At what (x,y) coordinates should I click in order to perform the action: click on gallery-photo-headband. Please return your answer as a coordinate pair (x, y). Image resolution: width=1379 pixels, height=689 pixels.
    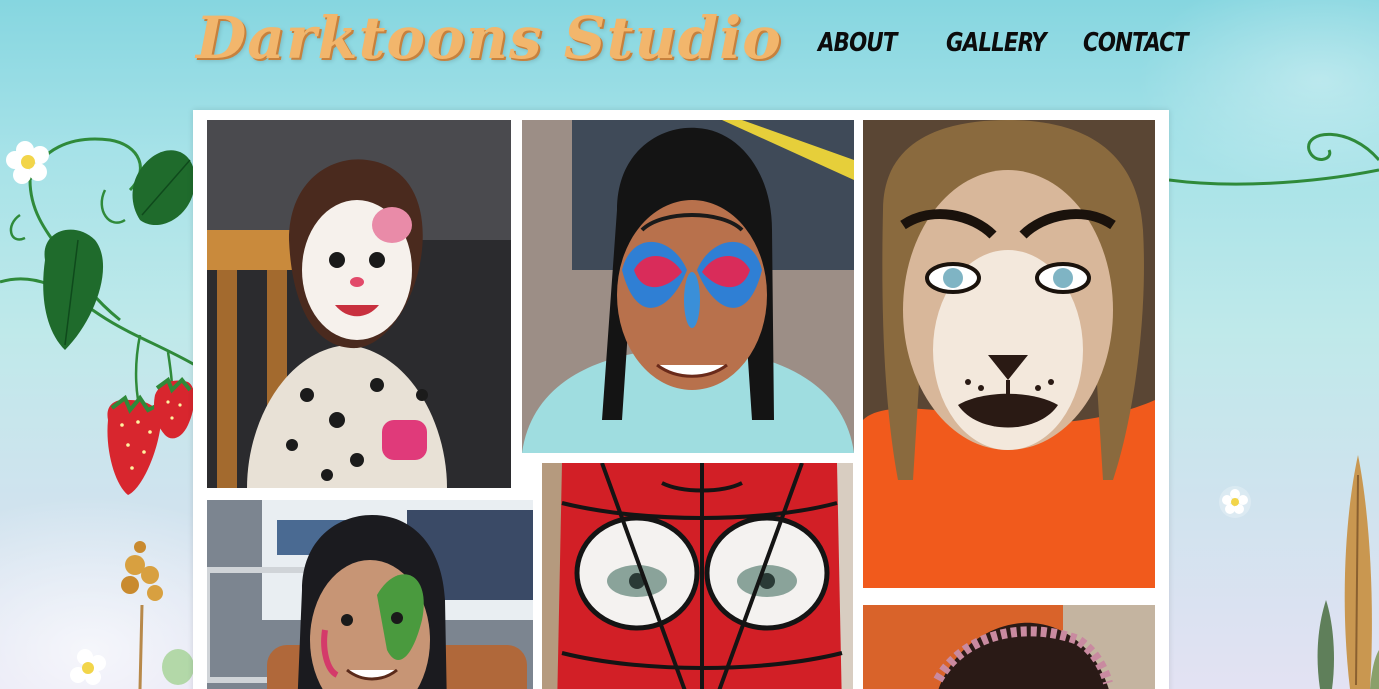
    Looking at the image, I should click on (1009, 647).